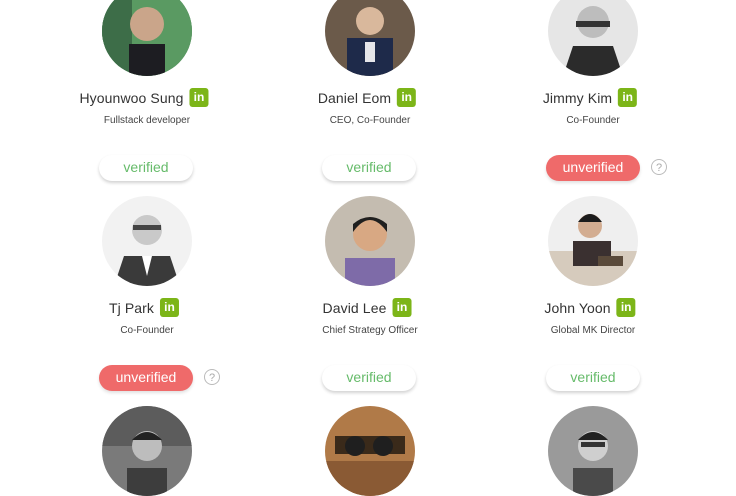  I want to click on member-name-row: John Yoon in, so click(590, 307).